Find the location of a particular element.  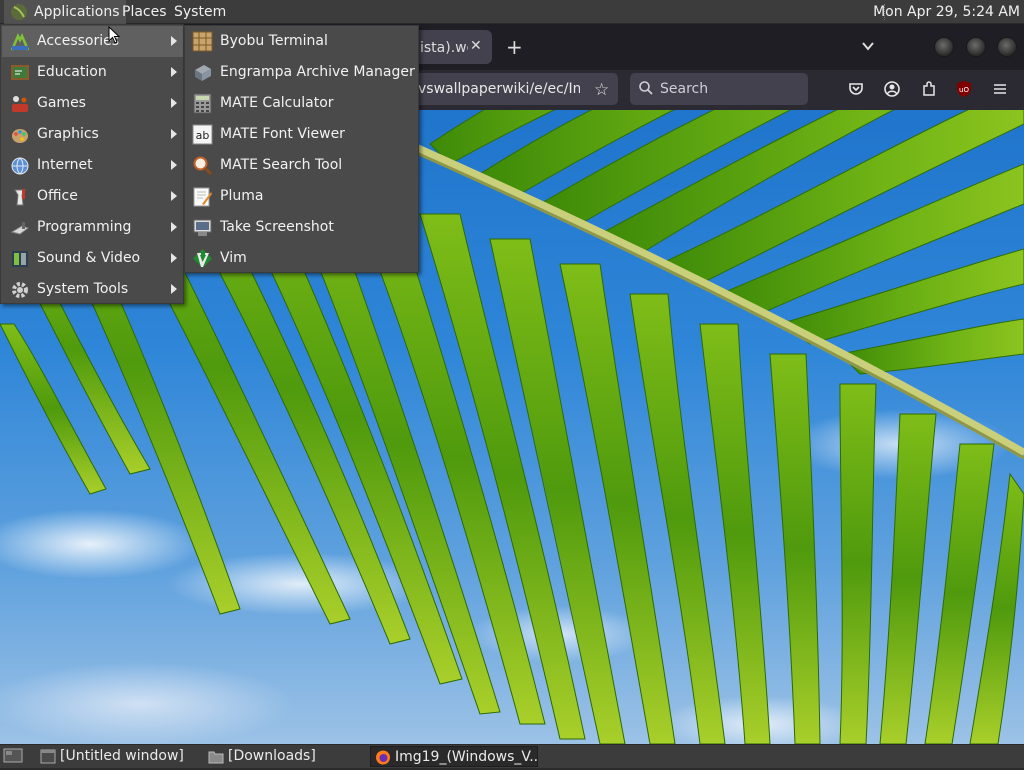

browser-tab-title: ista).we is located at coordinates (444, 48).